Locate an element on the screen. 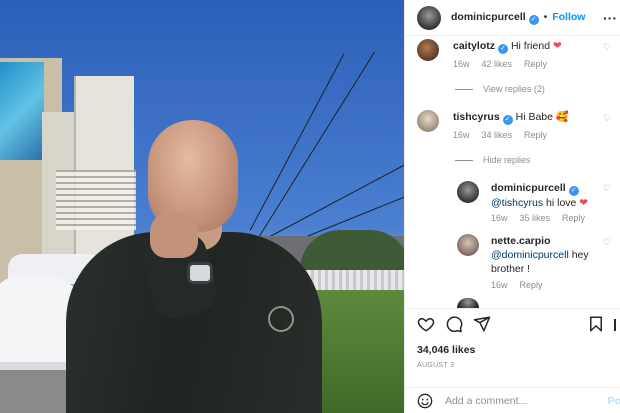 This screenshot has height=413, width=620. post-header: dominicpurcell ✓ • Follow ··· is located at coordinates (512, 18).